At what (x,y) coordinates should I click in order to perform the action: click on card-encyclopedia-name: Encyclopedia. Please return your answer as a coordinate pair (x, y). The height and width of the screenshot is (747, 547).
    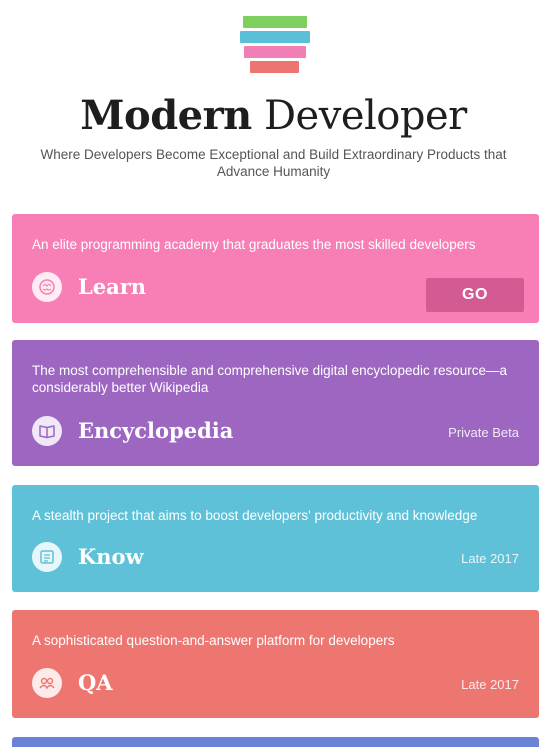
    Looking at the image, I should click on (156, 430).